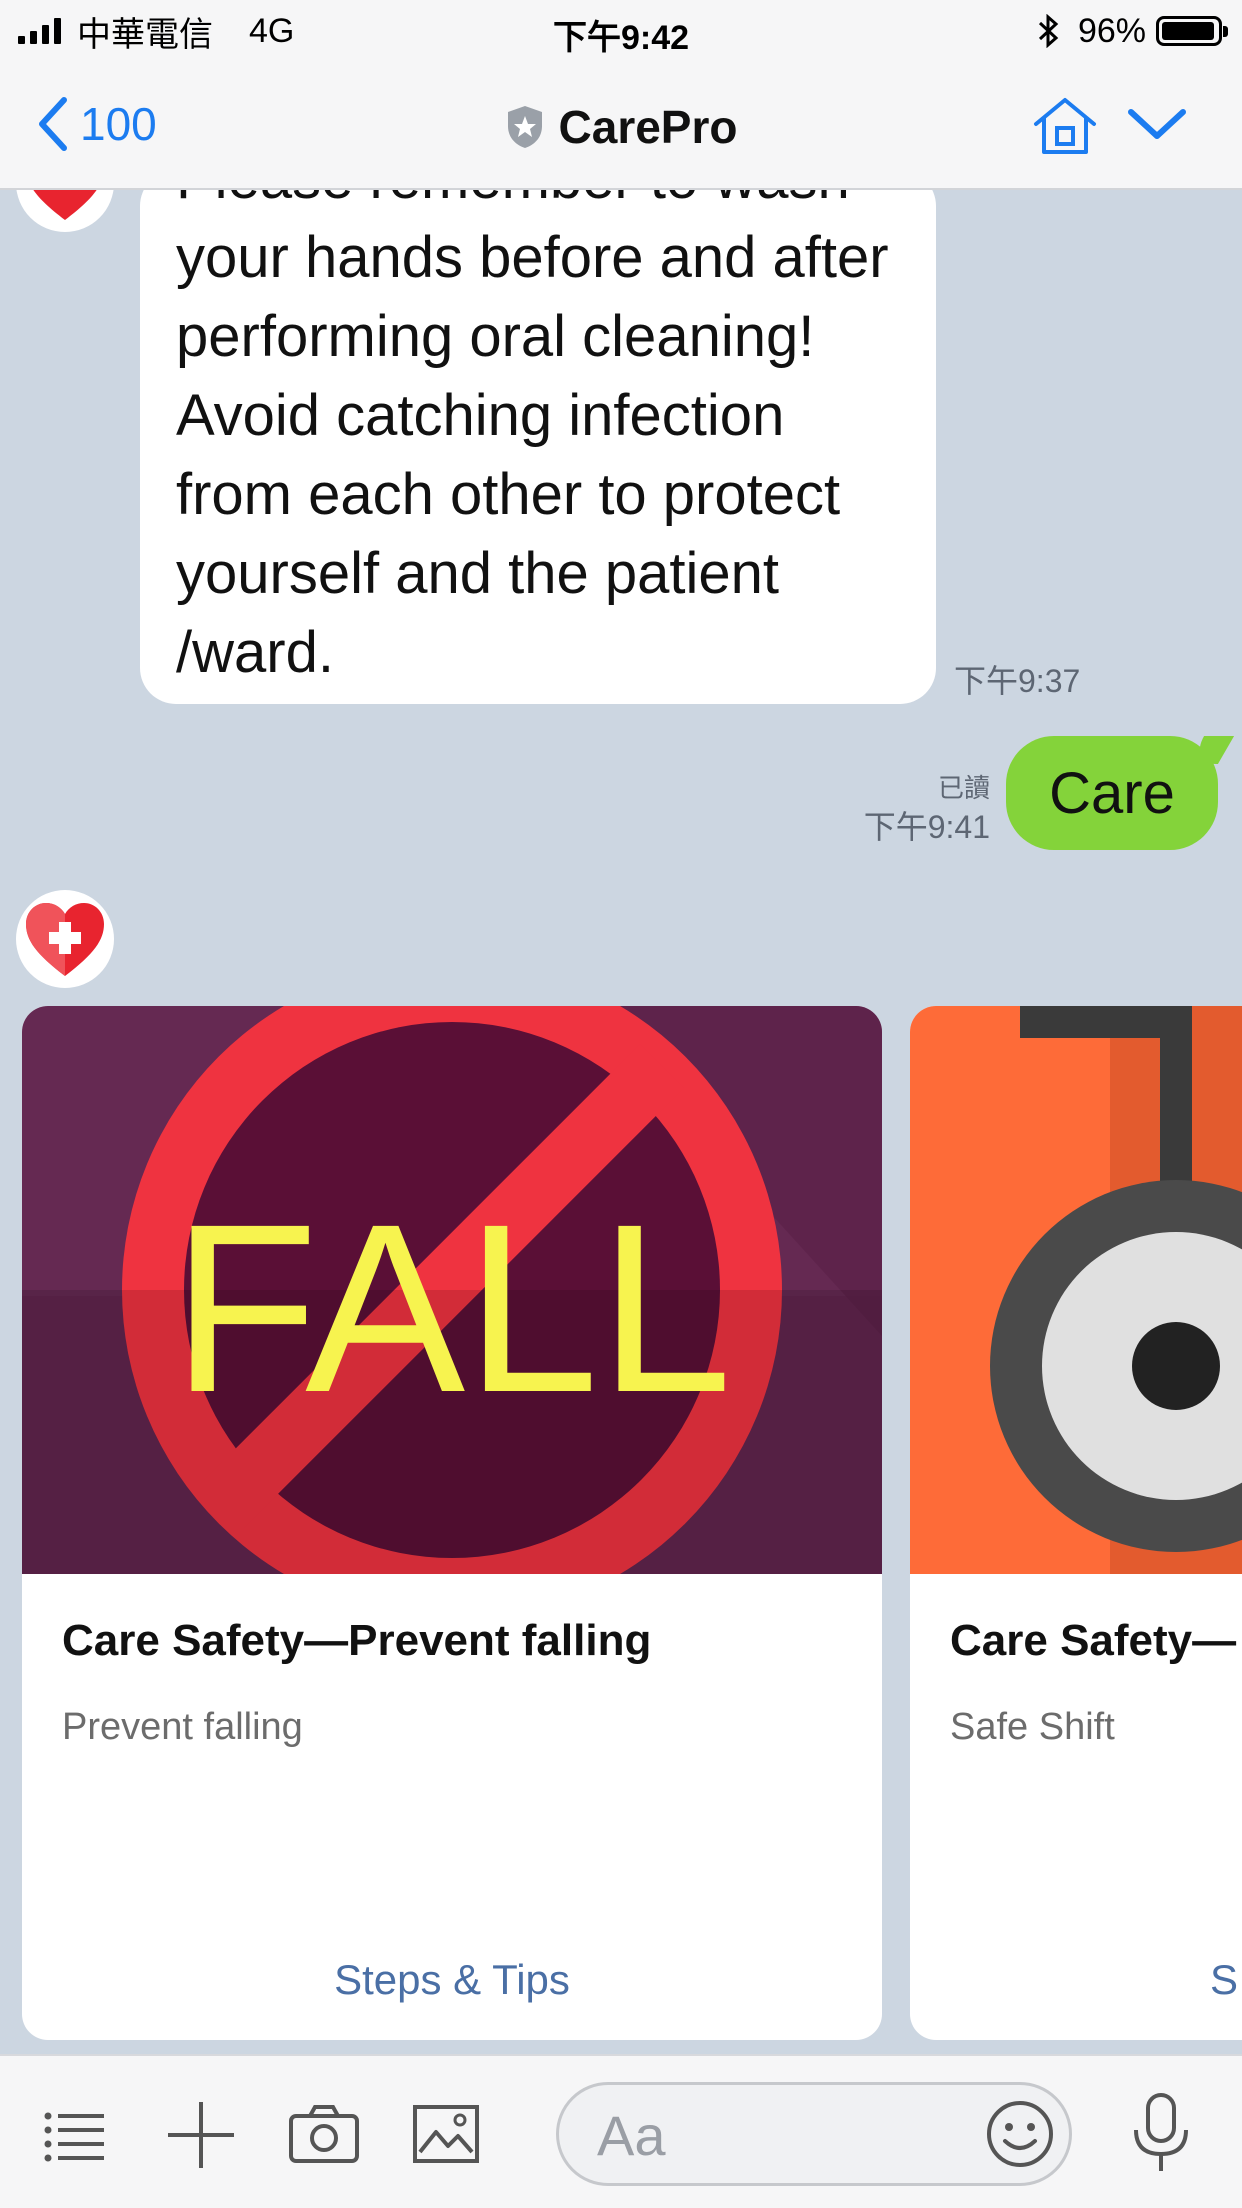 The image size is (1242, 2208). Describe the element at coordinates (648, 127) in the screenshot. I see `chat-title-text: CarePro` at that location.